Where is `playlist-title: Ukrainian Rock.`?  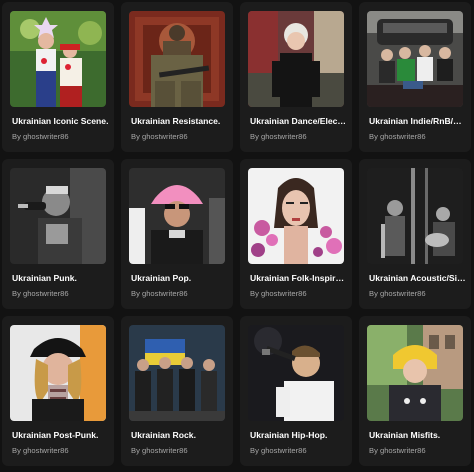
playlist-title: Ukrainian Rock. is located at coordinates (163, 435).